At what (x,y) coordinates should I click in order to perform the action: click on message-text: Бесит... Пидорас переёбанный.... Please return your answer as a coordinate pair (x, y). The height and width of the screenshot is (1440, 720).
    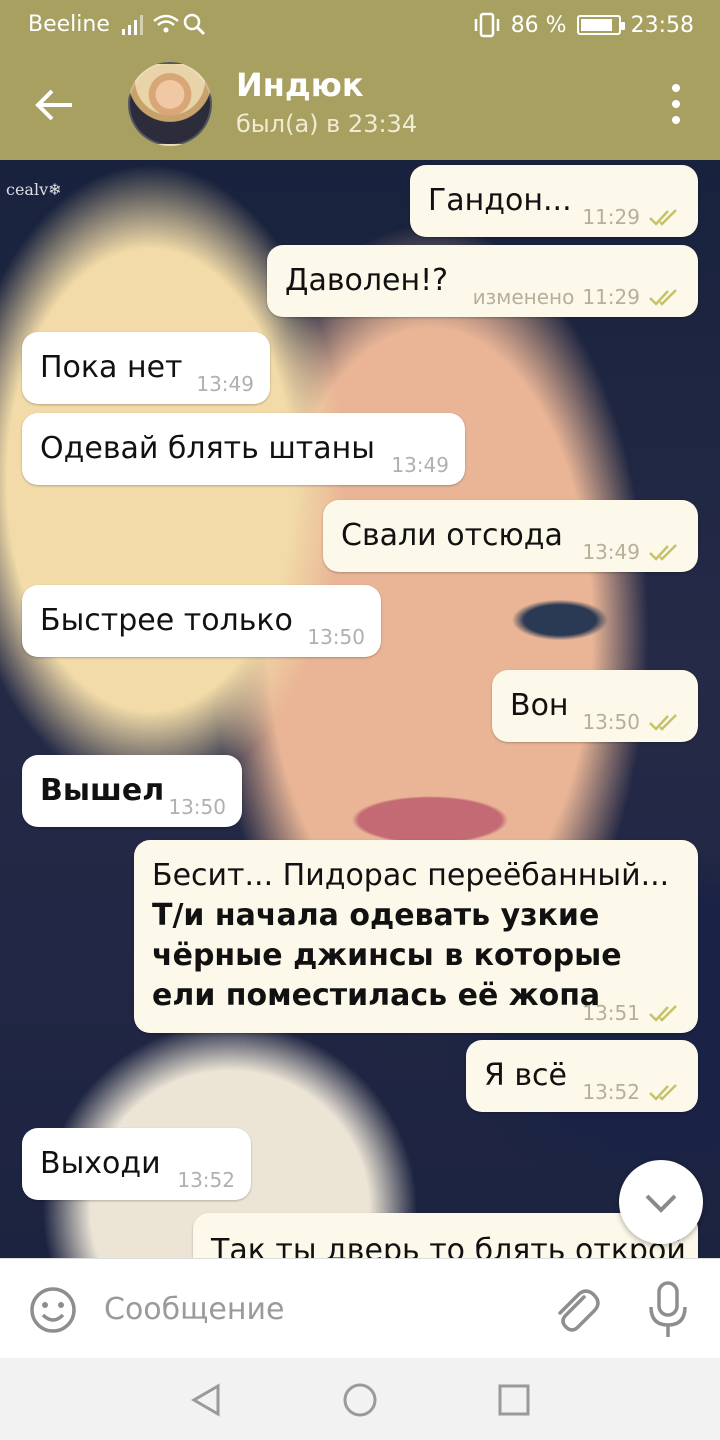
    Looking at the image, I should click on (411, 875).